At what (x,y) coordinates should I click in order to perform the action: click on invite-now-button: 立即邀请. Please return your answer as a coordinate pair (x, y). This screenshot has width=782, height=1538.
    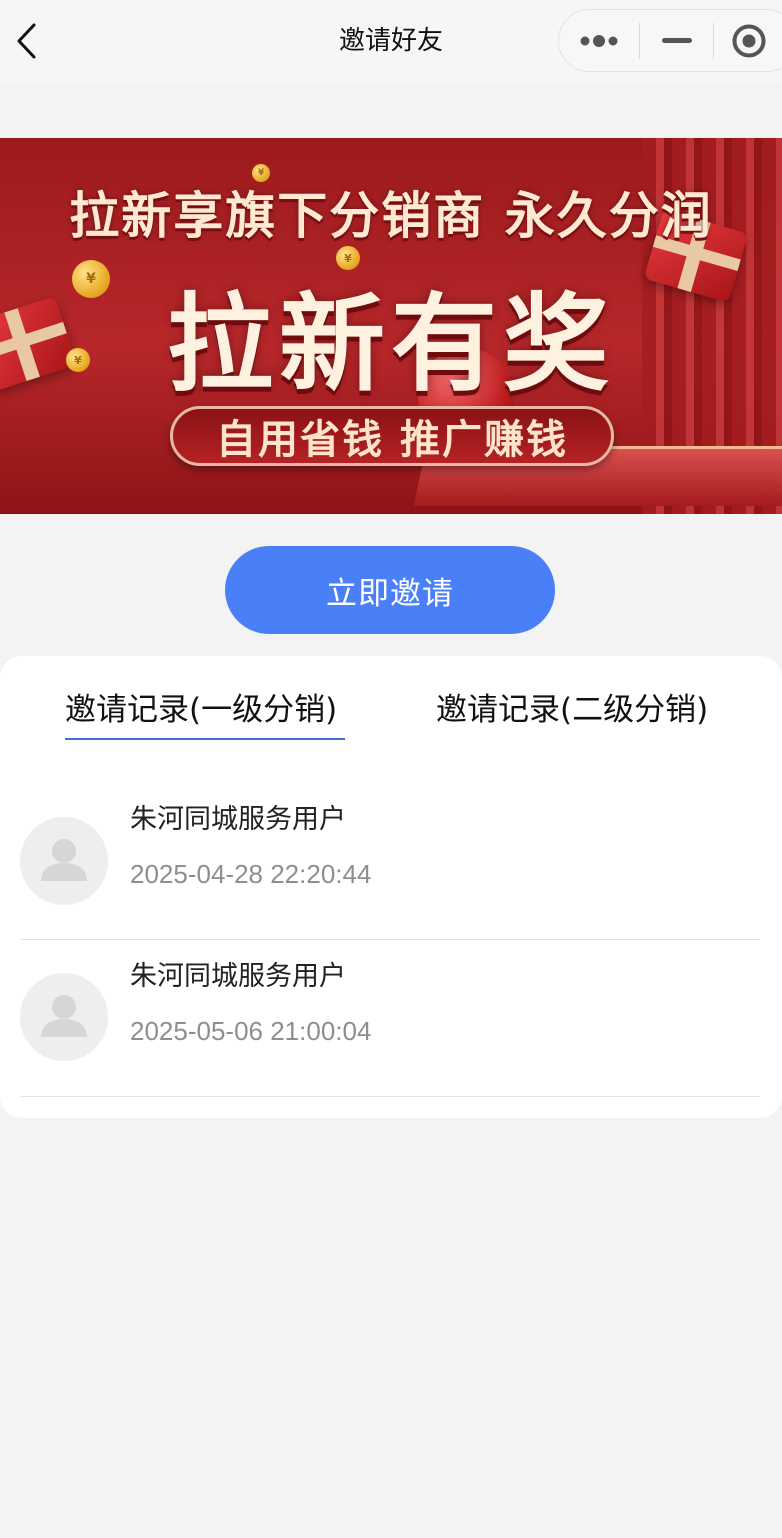
    Looking at the image, I should click on (390, 590).